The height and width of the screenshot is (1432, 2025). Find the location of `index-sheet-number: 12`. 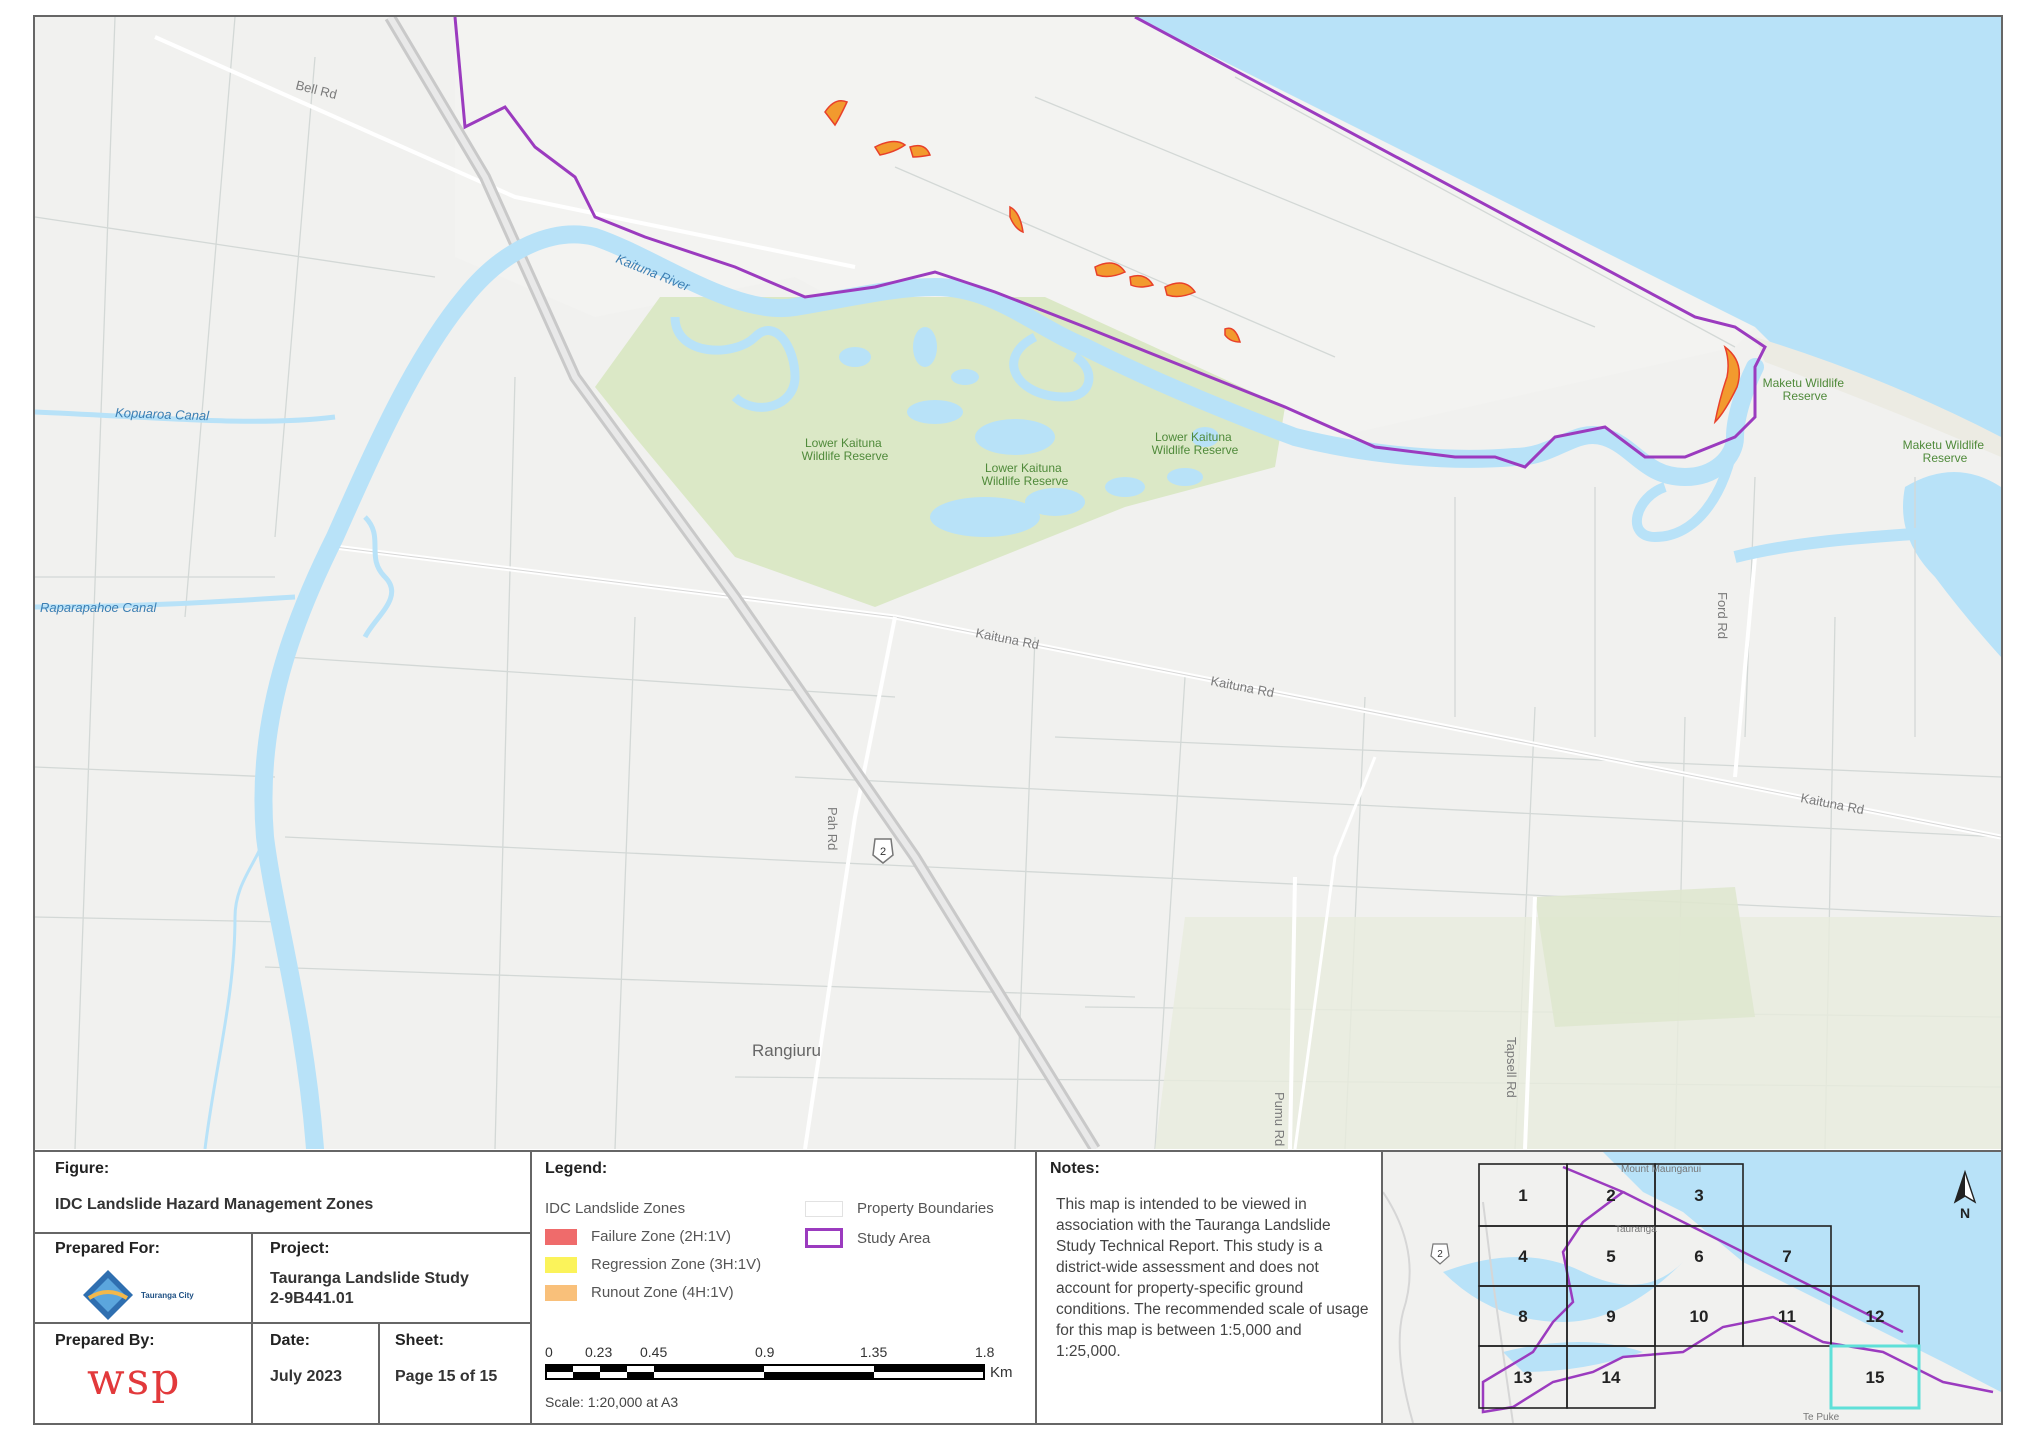

index-sheet-number: 12 is located at coordinates (1875, 1316).